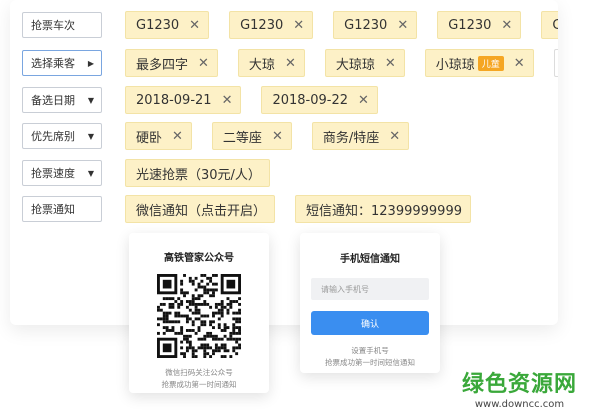  I want to click on selection-tag: 光速抢票（30元/人）, so click(197, 173).